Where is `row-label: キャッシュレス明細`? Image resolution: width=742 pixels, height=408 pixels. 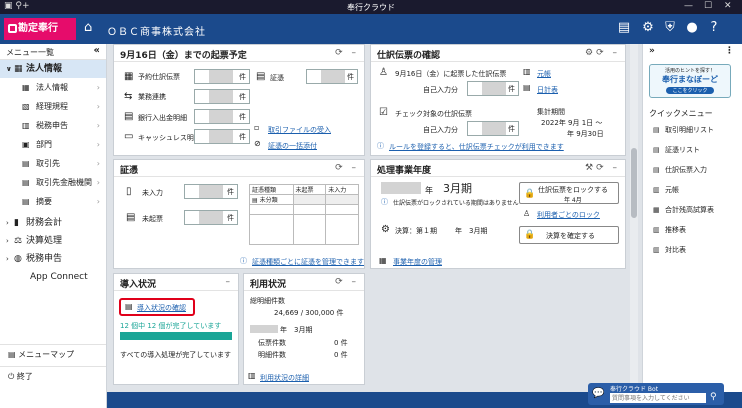 row-label: キャッシュレス明細 is located at coordinates (169, 138).